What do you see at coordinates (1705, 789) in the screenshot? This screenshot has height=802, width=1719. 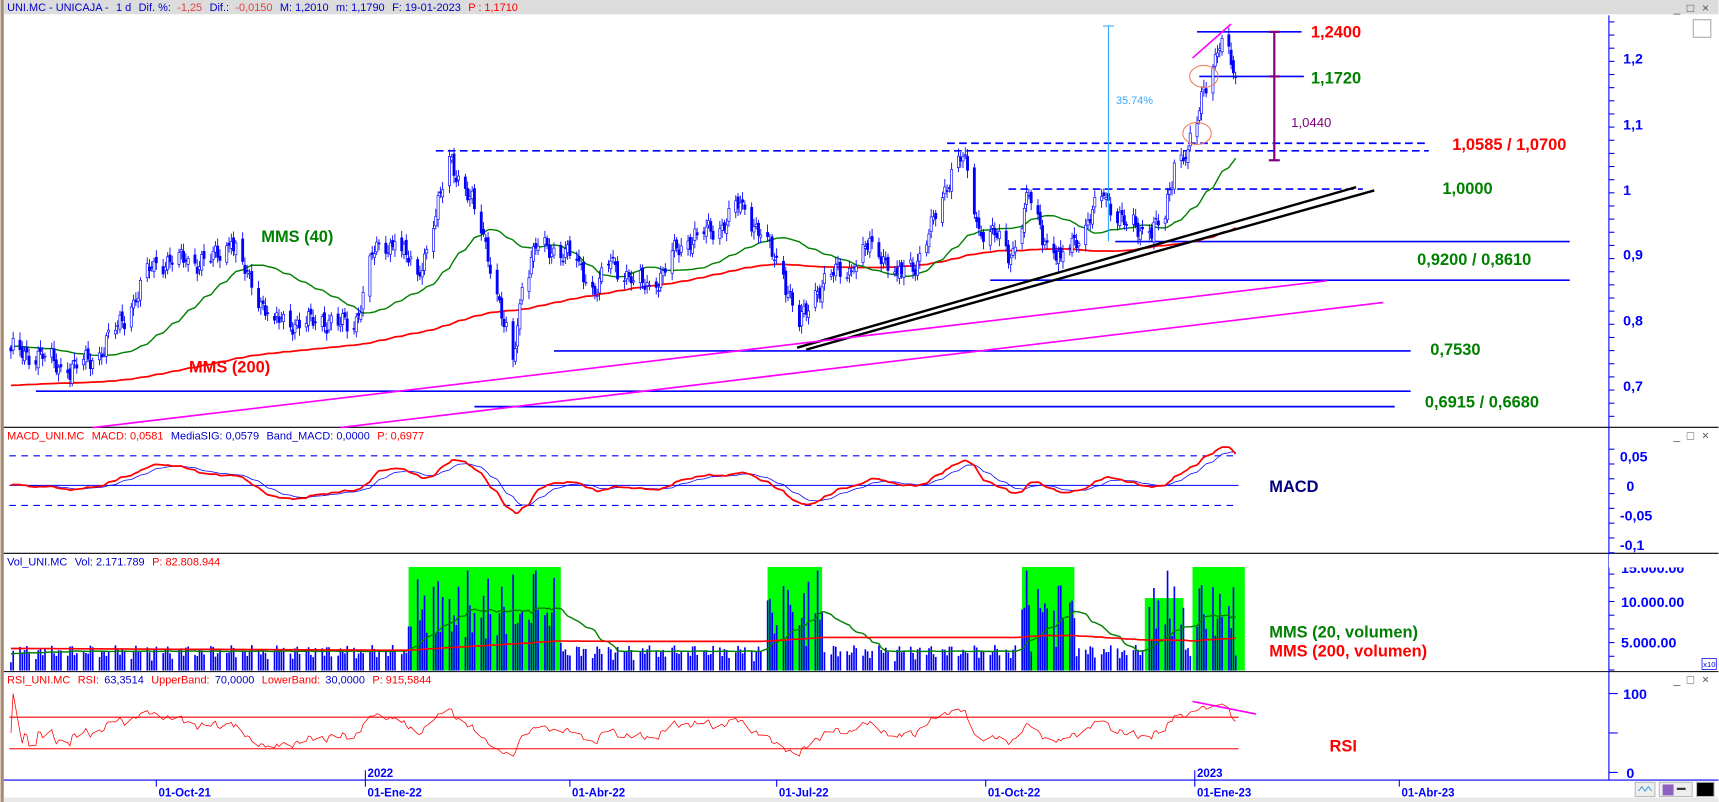 I see `color-button` at bounding box center [1705, 789].